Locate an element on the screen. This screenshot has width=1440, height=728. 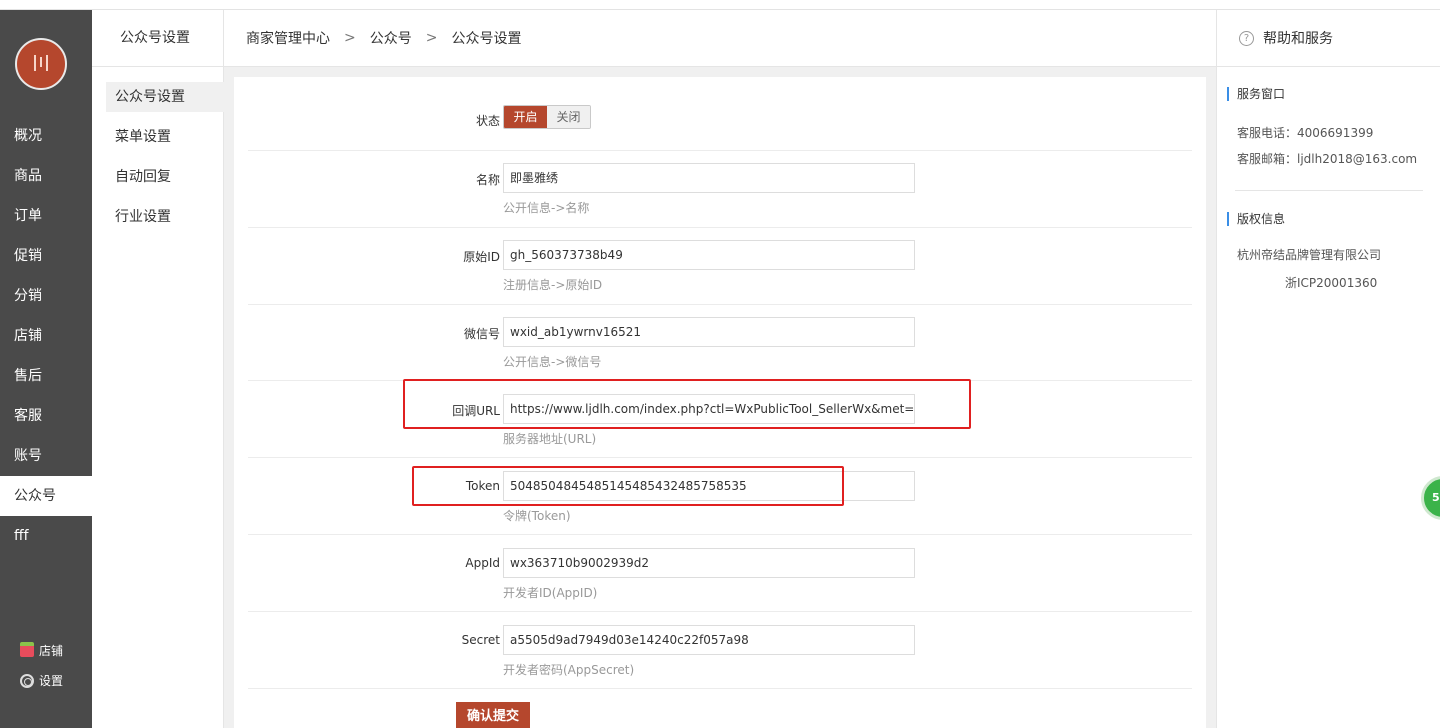
original-id-label: 原始ID is located at coordinates (481, 257).